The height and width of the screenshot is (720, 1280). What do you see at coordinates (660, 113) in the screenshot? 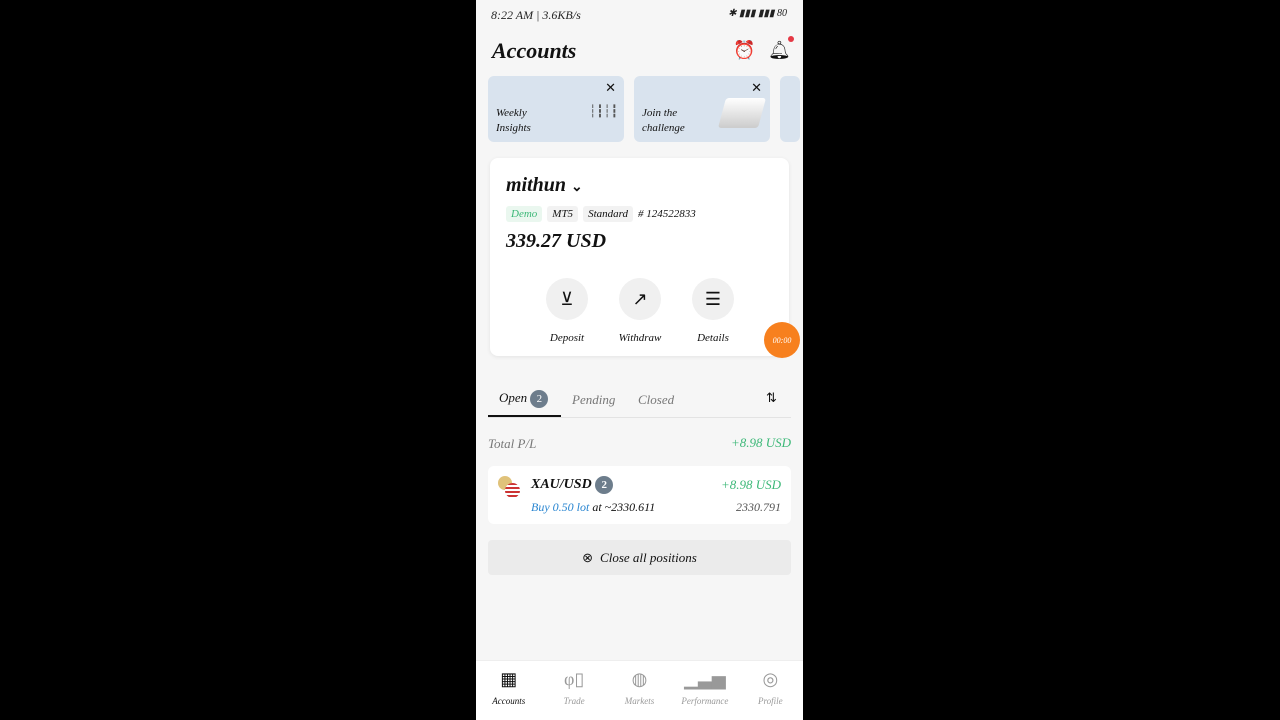
I see `promo-line: Join the` at bounding box center [660, 113].